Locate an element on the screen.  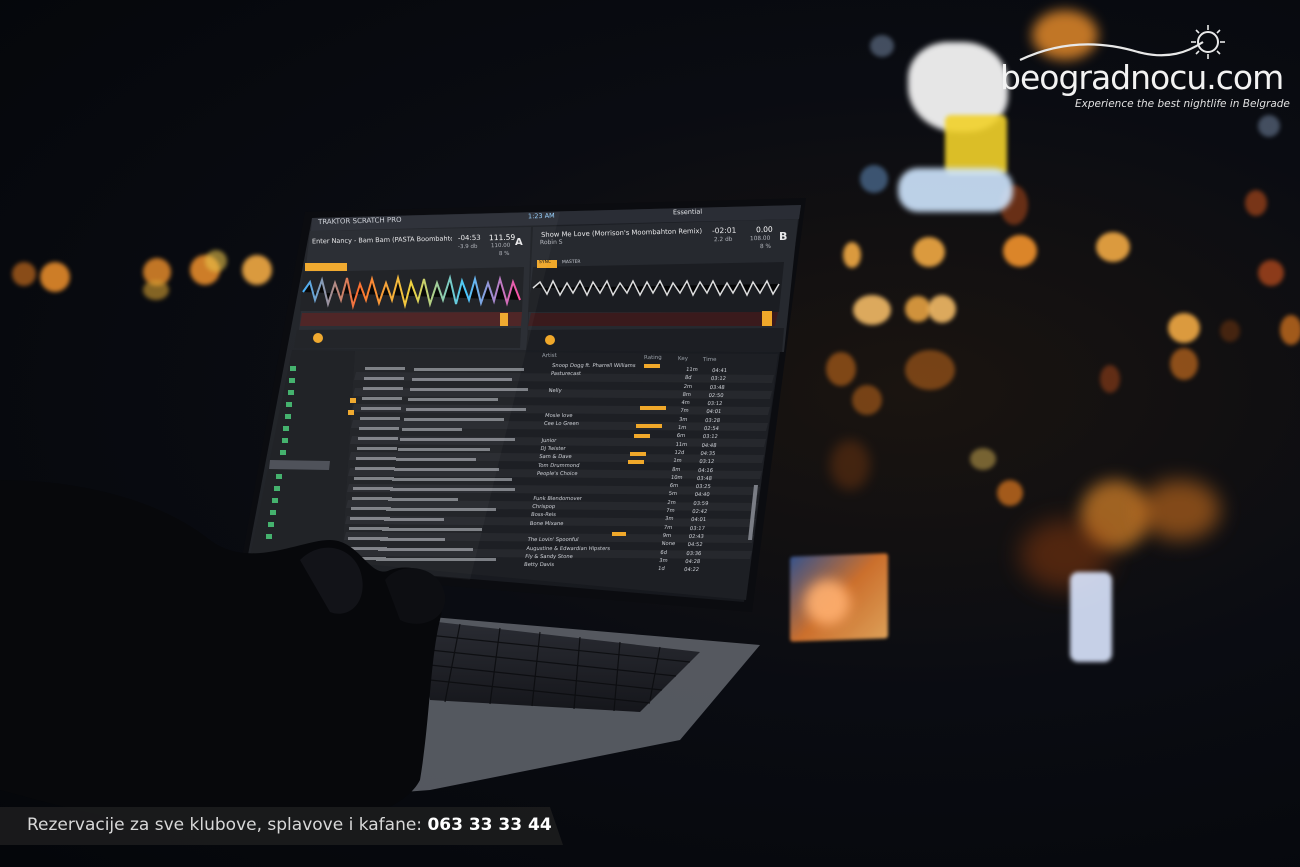
browser-key-cell: None is located at coordinates (671, 544).